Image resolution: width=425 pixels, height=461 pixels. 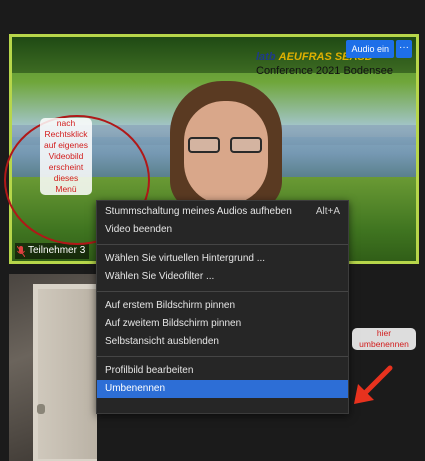 What do you see at coordinates (21, 251) in the screenshot?
I see `mic-muted-icon` at bounding box center [21, 251].